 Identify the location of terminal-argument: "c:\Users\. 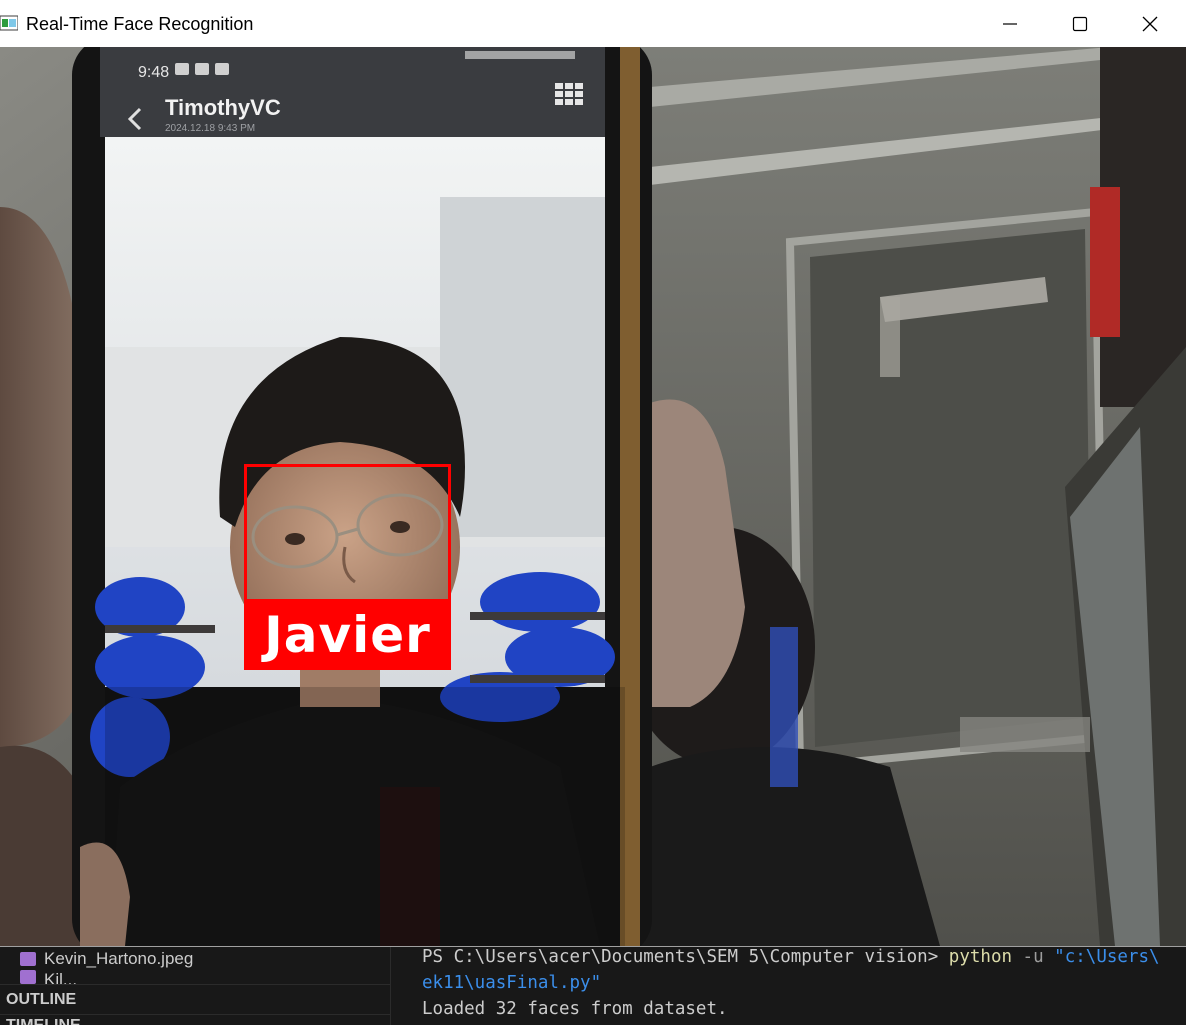
(1107, 957).